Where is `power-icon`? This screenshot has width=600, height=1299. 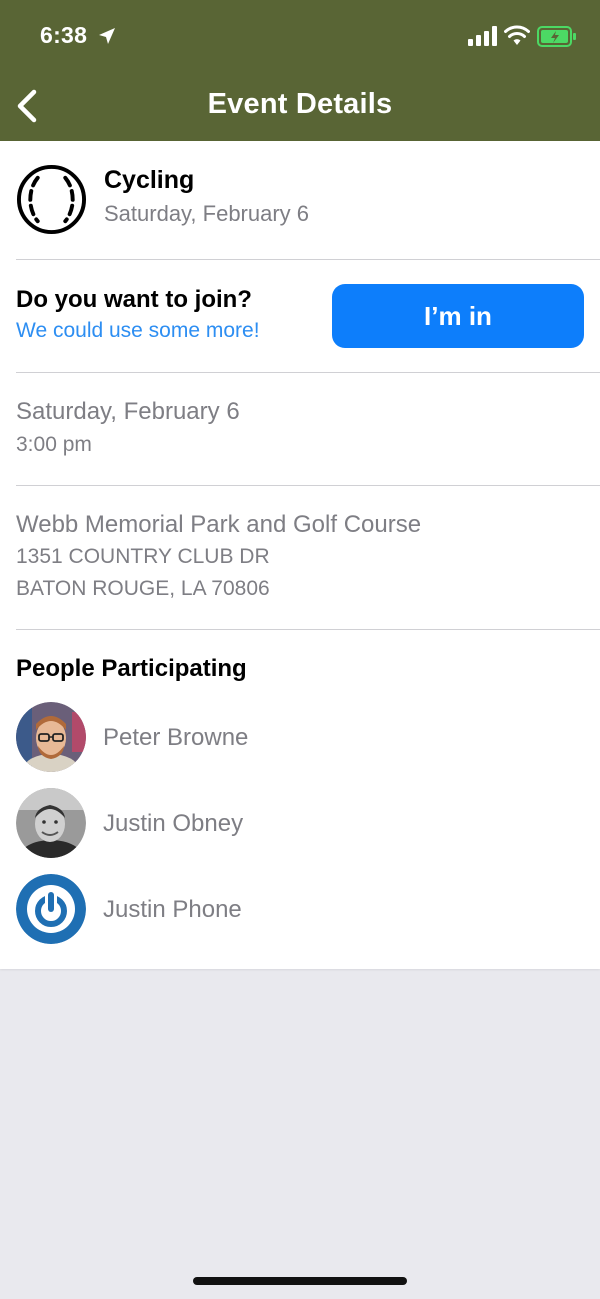 power-icon is located at coordinates (51, 909).